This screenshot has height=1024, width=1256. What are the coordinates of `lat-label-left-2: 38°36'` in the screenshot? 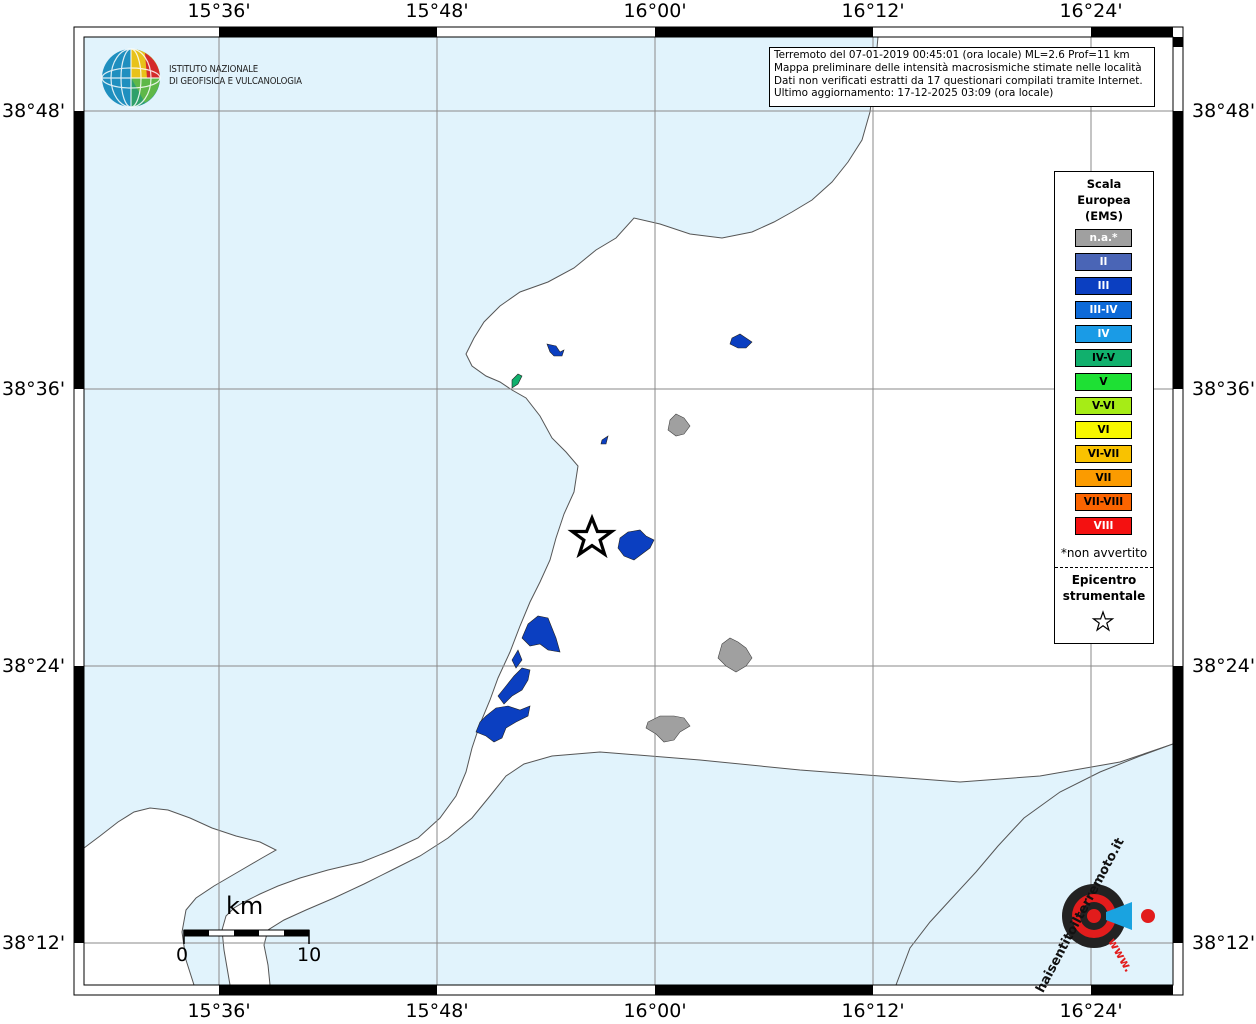 It's located at (34, 389).